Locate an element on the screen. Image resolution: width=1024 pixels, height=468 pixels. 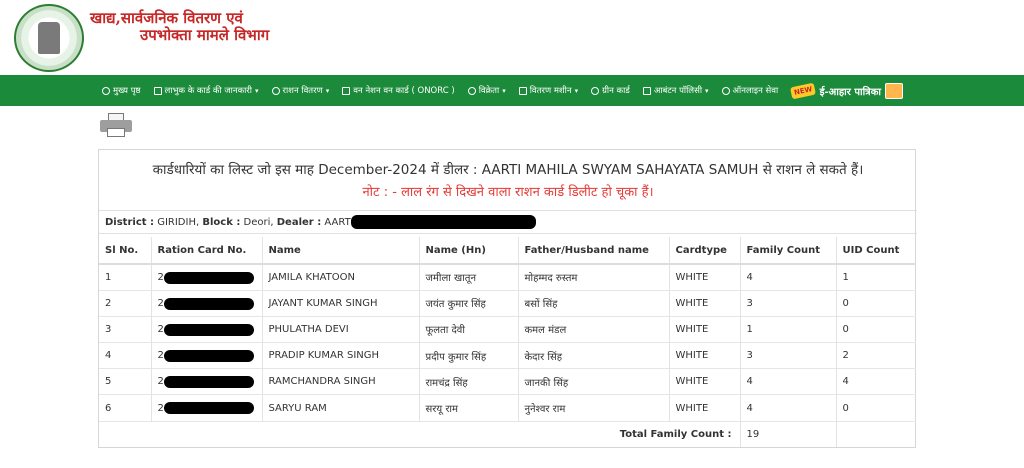
cell-father: नुनेश्वर राम is located at coordinates (594, 408).